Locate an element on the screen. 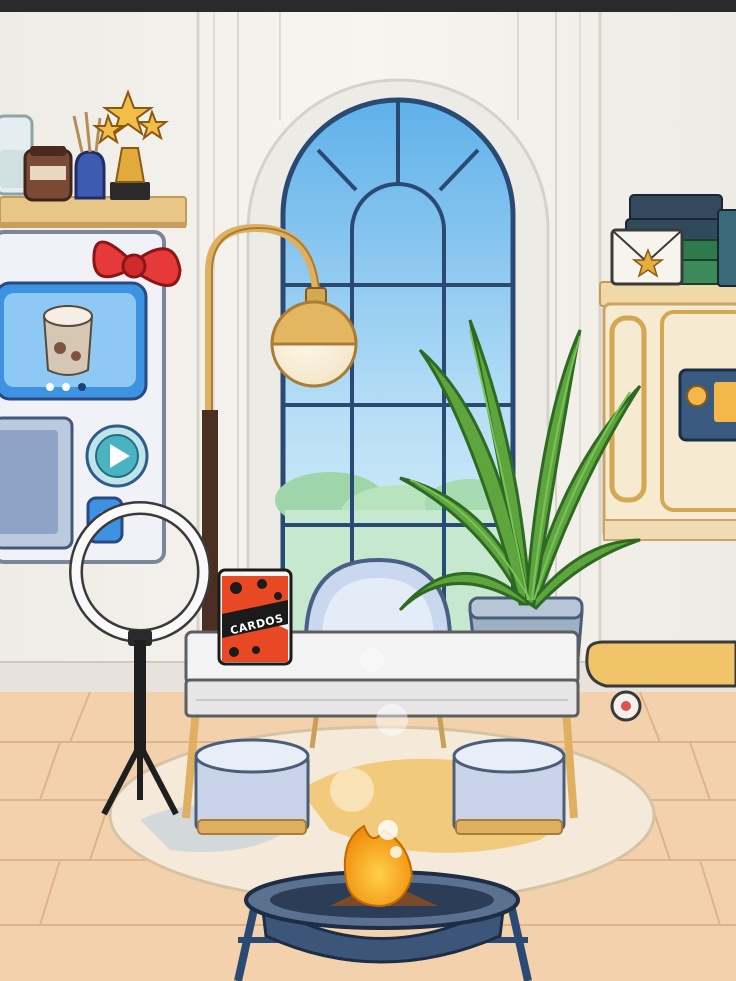 The width and height of the screenshot is (736, 981). right-stool is located at coordinates (509, 786).